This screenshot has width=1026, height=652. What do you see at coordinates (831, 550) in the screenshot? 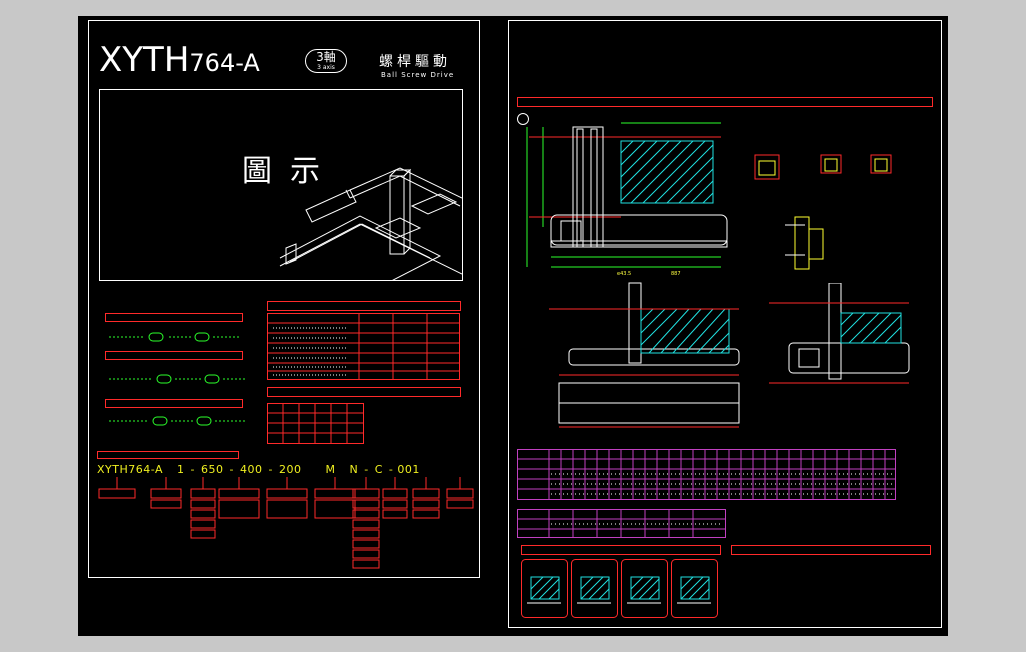
I see `accessories-bar` at bounding box center [831, 550].